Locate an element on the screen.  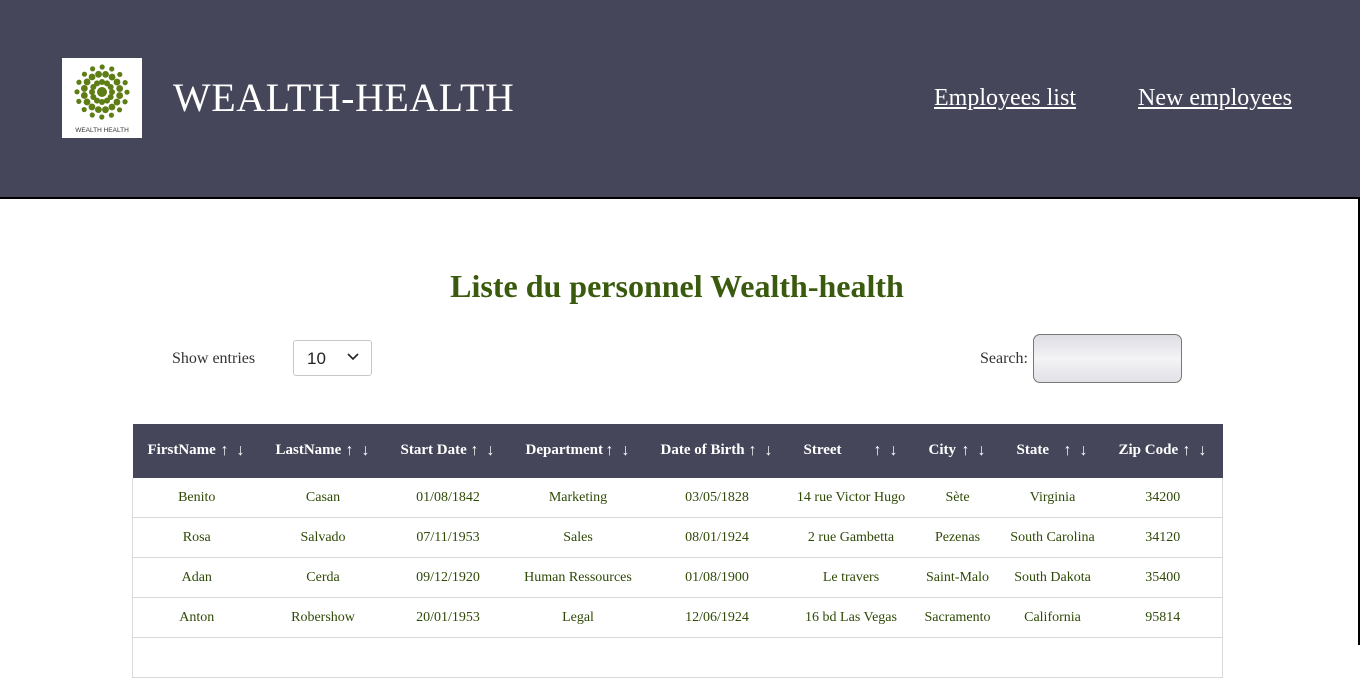
column-header-label: Street is located at coordinates (822, 450).